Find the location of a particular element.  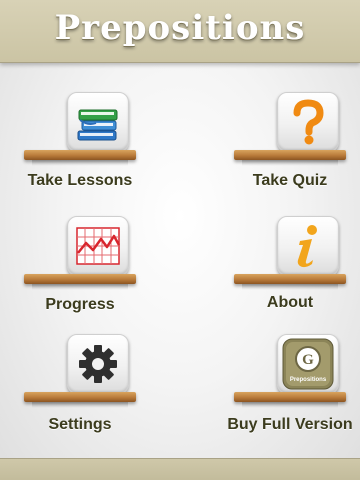

buy-full-version-label: Buy Full Version is located at coordinates (281, 425).